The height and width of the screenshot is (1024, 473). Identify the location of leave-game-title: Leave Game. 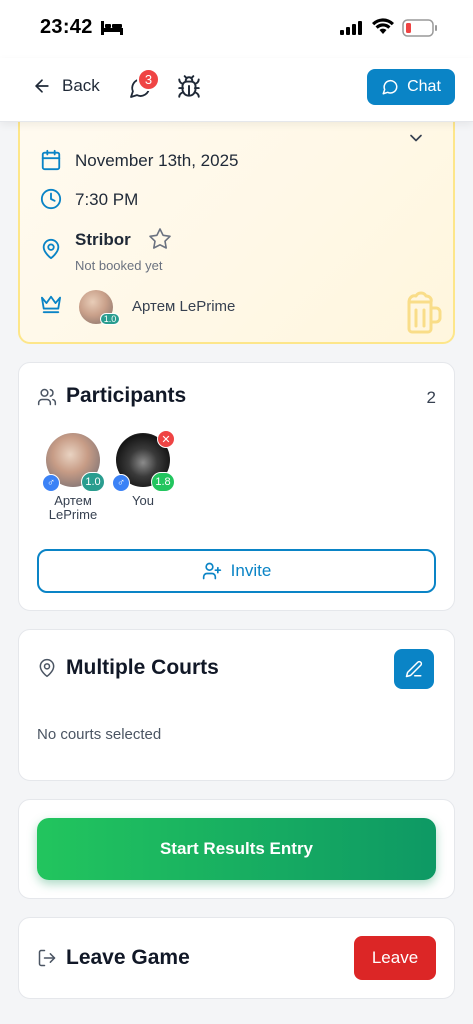
(128, 957).